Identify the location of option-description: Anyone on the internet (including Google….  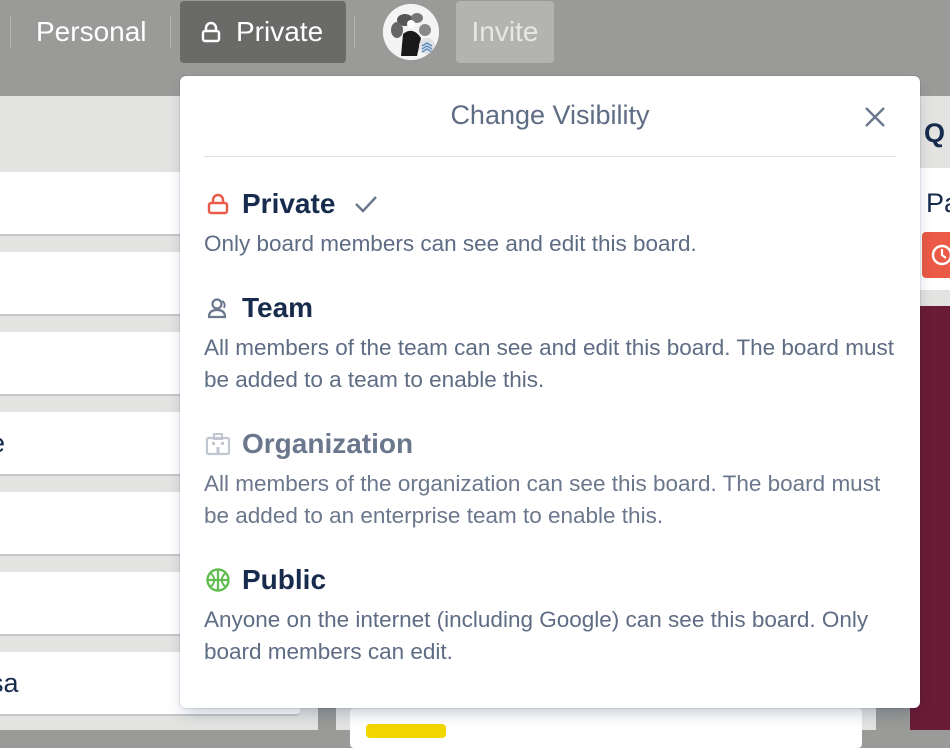
(536, 635).